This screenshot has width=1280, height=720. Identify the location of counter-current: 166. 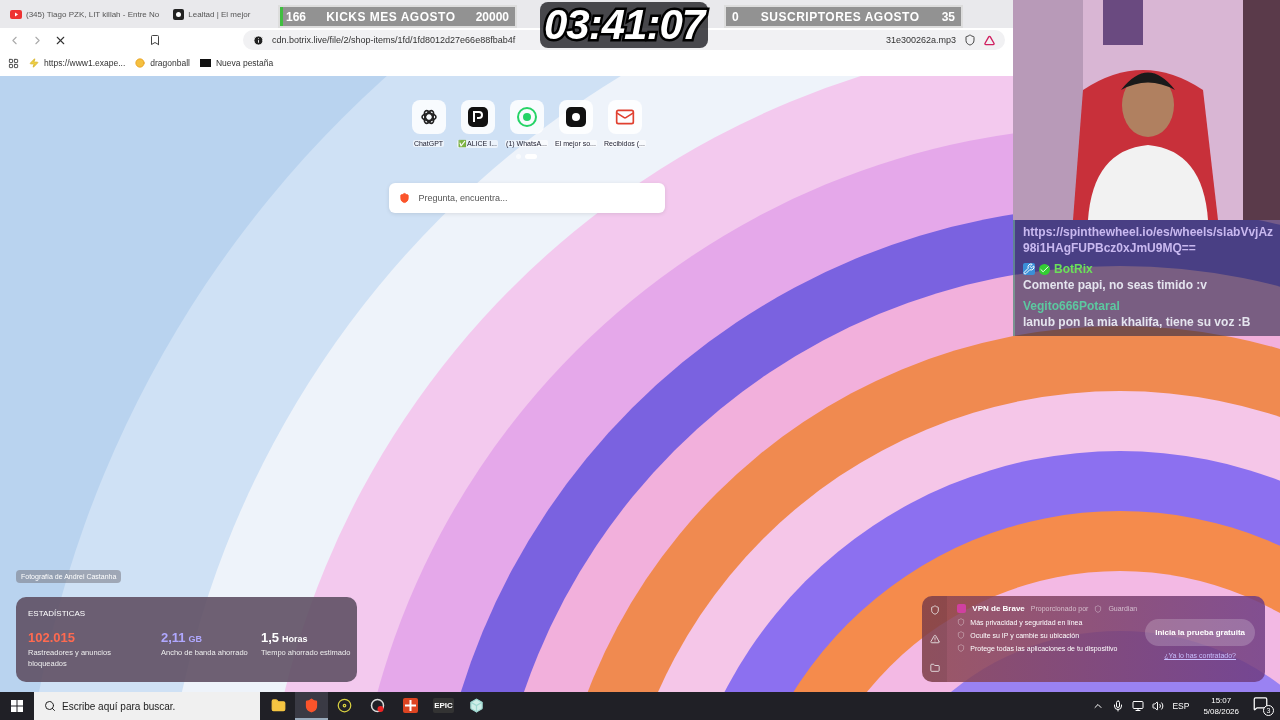
(296, 16).